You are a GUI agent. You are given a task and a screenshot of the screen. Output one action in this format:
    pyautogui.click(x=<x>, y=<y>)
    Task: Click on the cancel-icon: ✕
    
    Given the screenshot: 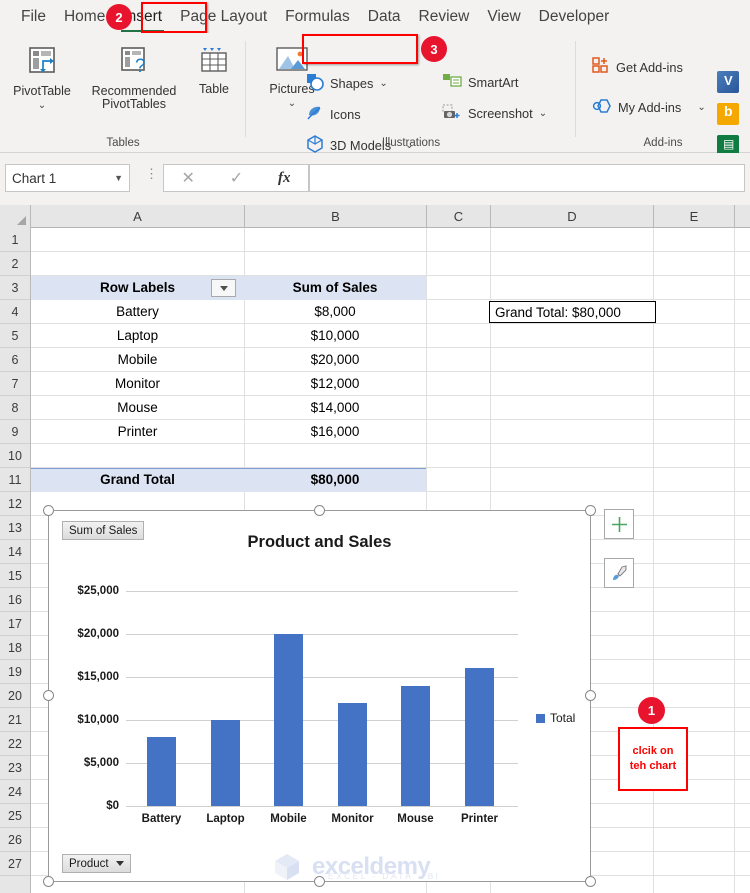 What is the action you would take?
    pyautogui.click(x=187, y=178)
    